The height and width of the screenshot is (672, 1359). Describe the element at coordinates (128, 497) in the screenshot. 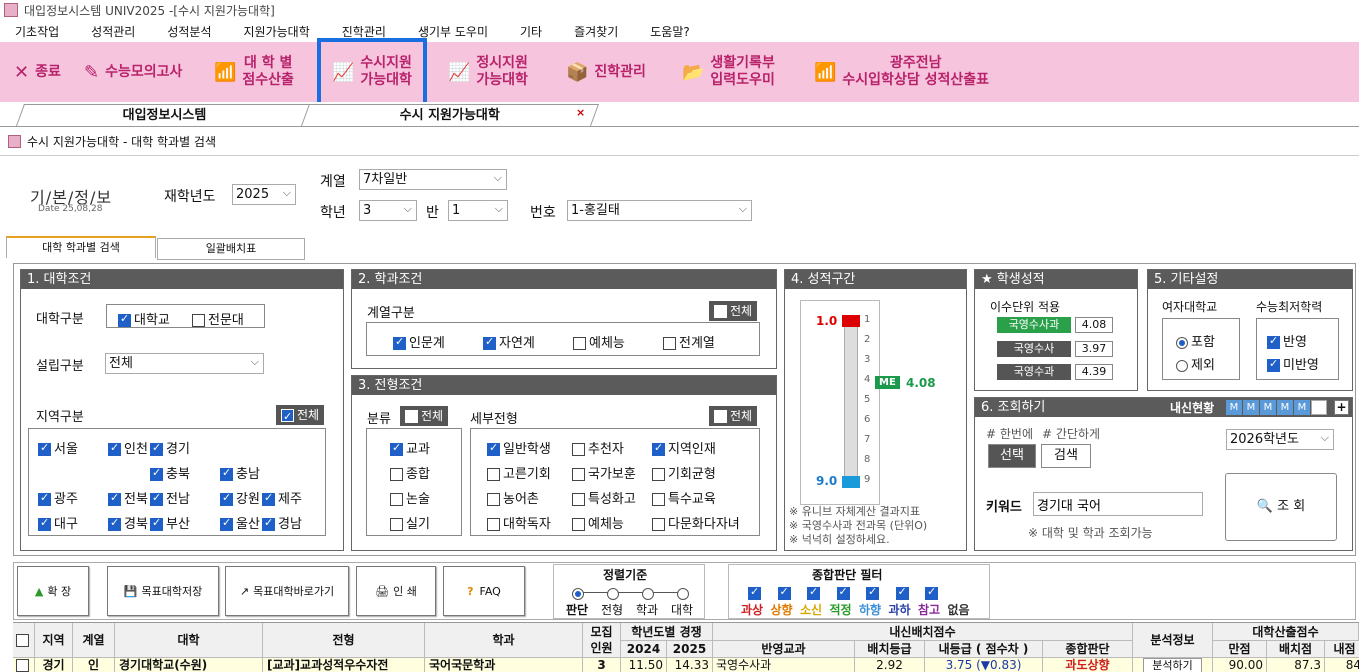

I see `region-check-8: 전북` at that location.